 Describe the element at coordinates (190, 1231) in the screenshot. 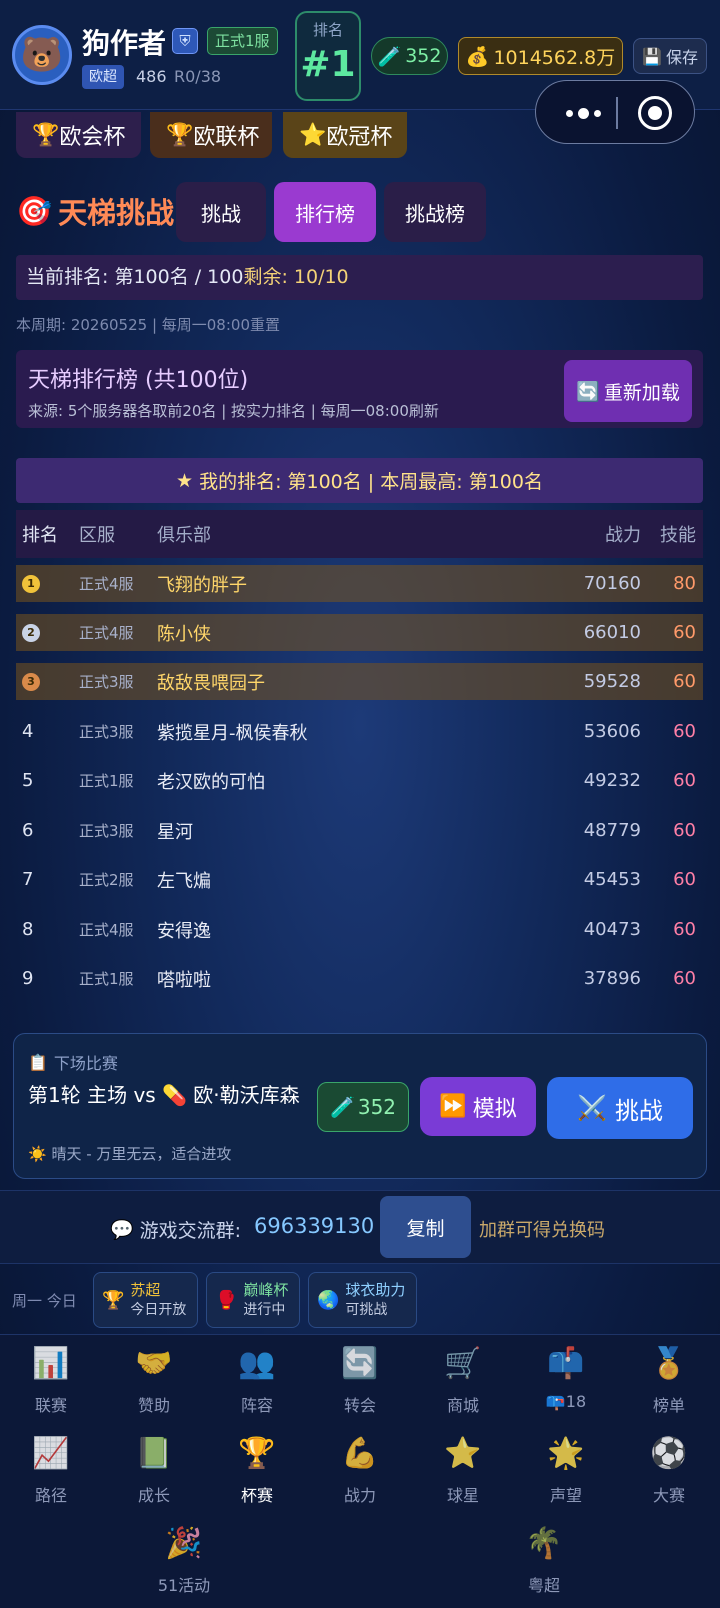

I see `community-label-text: 游戏交流群:` at that location.